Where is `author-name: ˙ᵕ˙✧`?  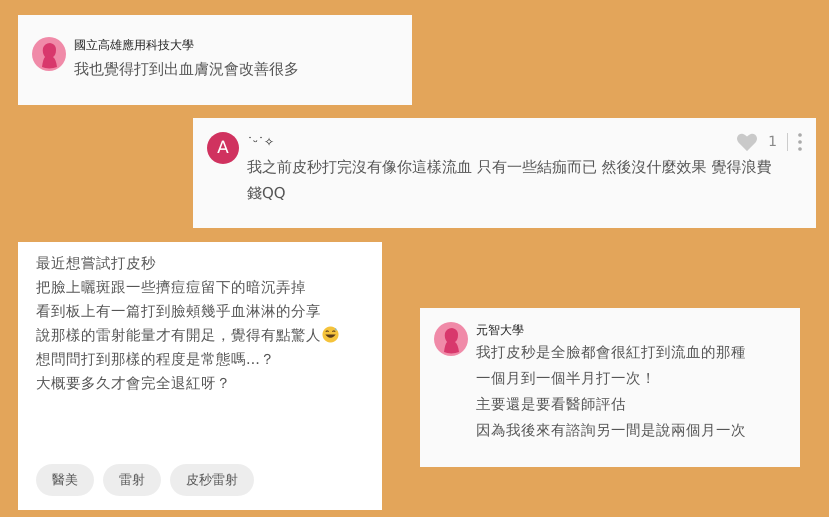
author-name: ˙ᵕ˙✧ is located at coordinates (491, 142).